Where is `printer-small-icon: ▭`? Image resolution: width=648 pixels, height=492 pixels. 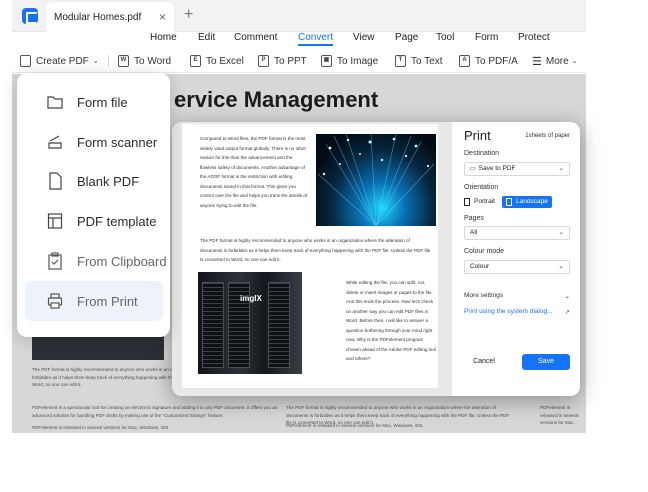
printer-small-icon: ▭ is located at coordinates (473, 169).